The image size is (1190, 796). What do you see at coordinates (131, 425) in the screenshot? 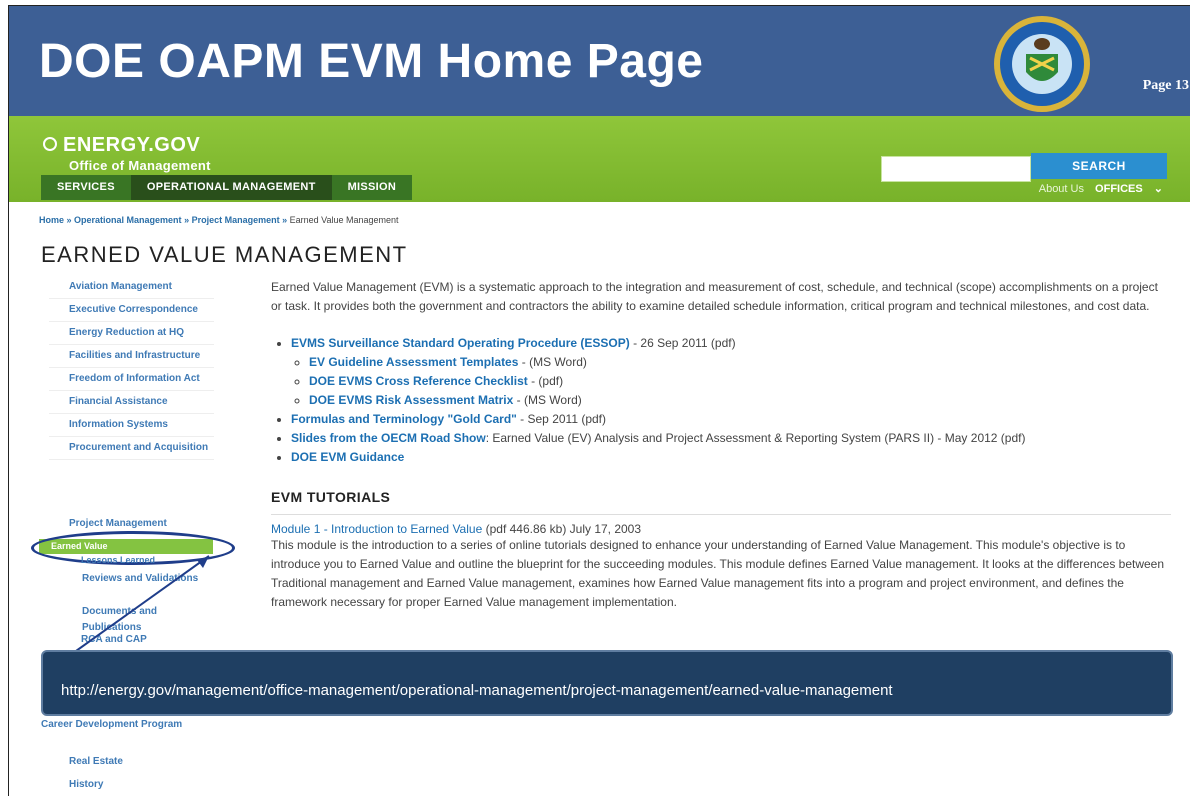
I see `sidebar-item-information-systems: Information Systems` at bounding box center [131, 425].